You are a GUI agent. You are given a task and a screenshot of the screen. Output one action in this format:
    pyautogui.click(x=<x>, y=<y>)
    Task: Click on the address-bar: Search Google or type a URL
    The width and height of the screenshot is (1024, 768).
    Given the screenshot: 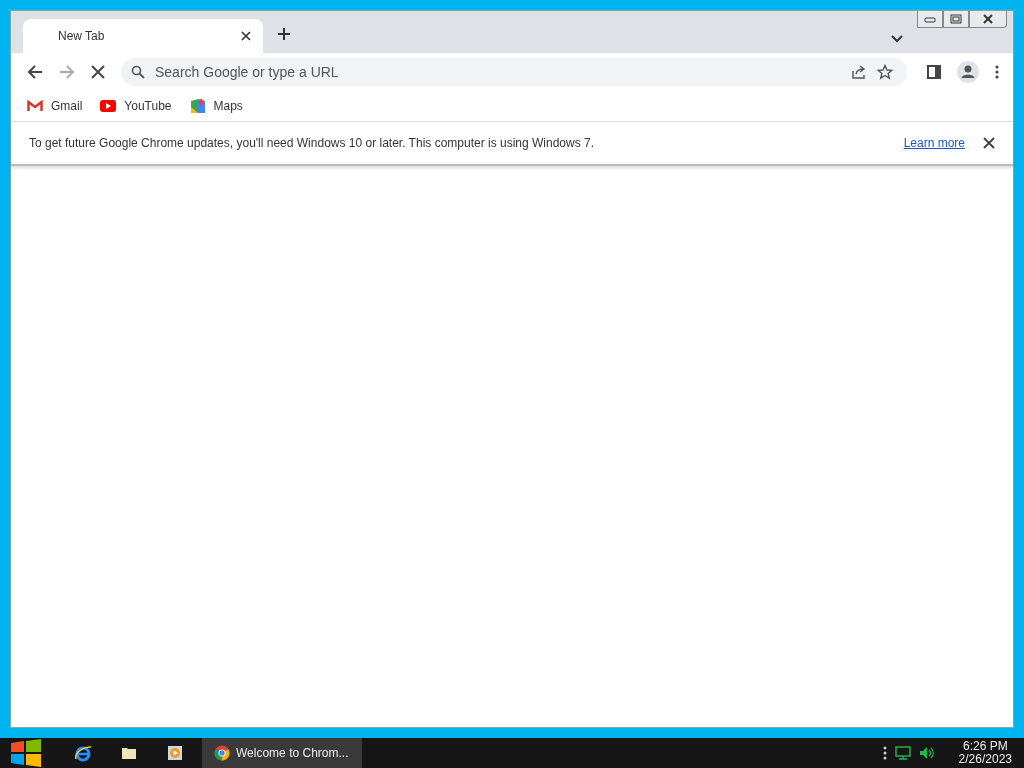 What is the action you would take?
    pyautogui.click(x=514, y=72)
    